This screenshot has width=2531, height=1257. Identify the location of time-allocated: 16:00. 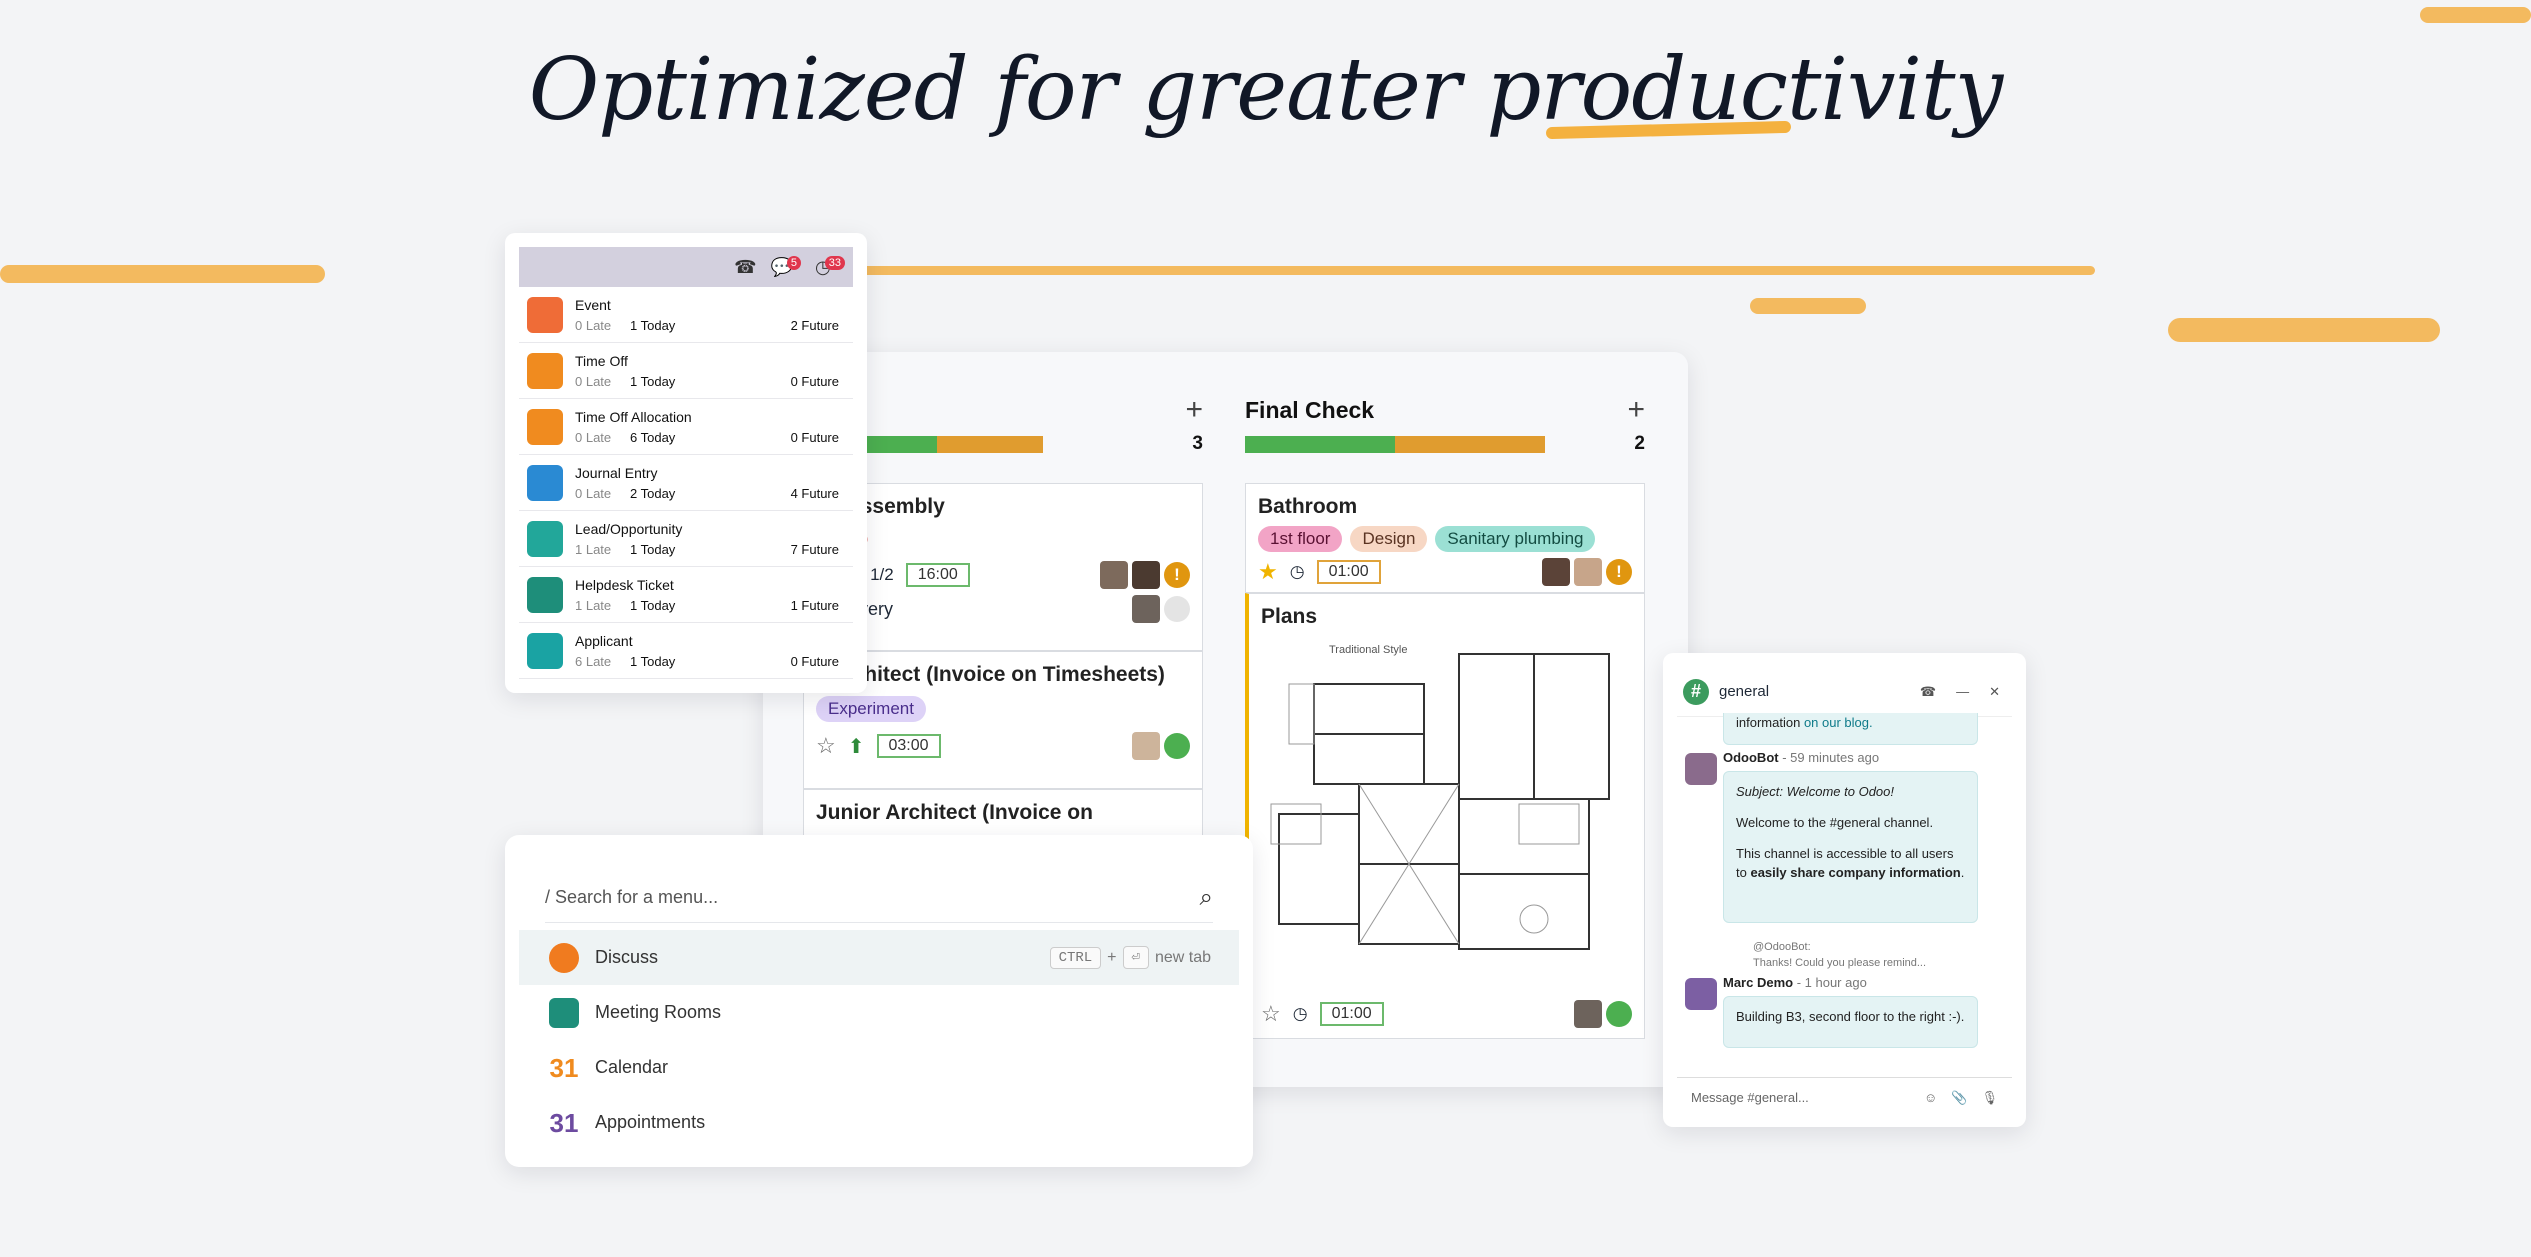
(937, 575).